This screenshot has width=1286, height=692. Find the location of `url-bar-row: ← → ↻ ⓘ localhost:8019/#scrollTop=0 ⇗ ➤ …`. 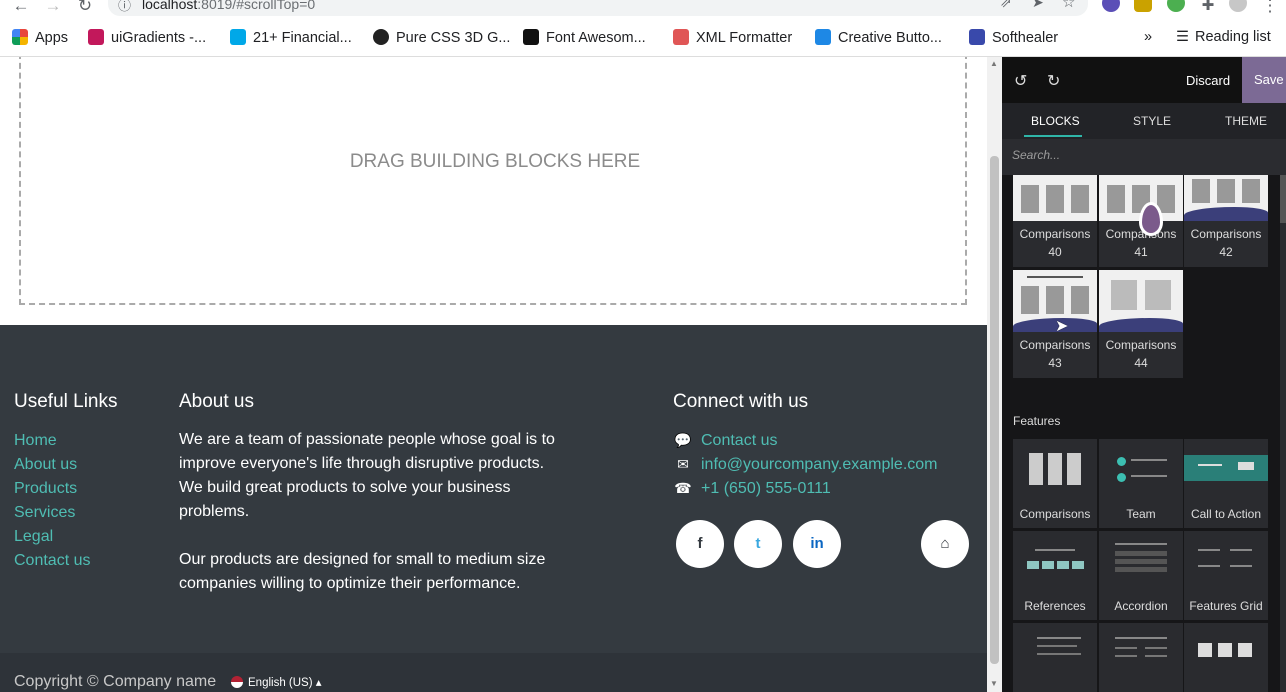

url-bar-row: ← → ↻ ⓘ localhost:8019/#scrollTop=0 ⇗ ➤ … is located at coordinates (643, 9).